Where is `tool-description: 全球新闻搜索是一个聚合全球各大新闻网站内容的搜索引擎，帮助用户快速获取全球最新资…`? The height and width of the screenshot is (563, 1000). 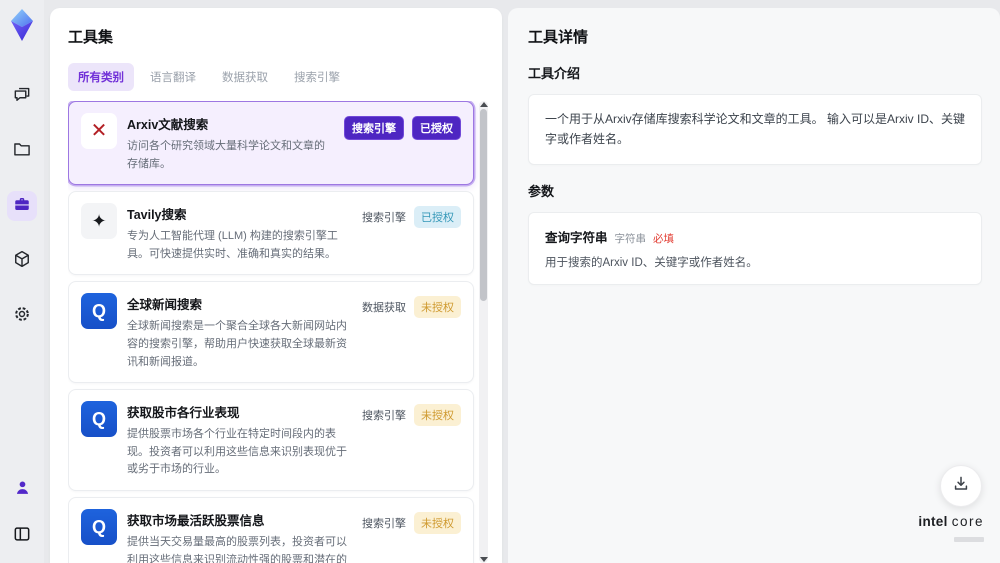 tool-description: 全球新闻搜索是一个聚合全球各大新闻网站内容的搜索引擎，帮助用户快速获取全球最新资… is located at coordinates (237, 344).